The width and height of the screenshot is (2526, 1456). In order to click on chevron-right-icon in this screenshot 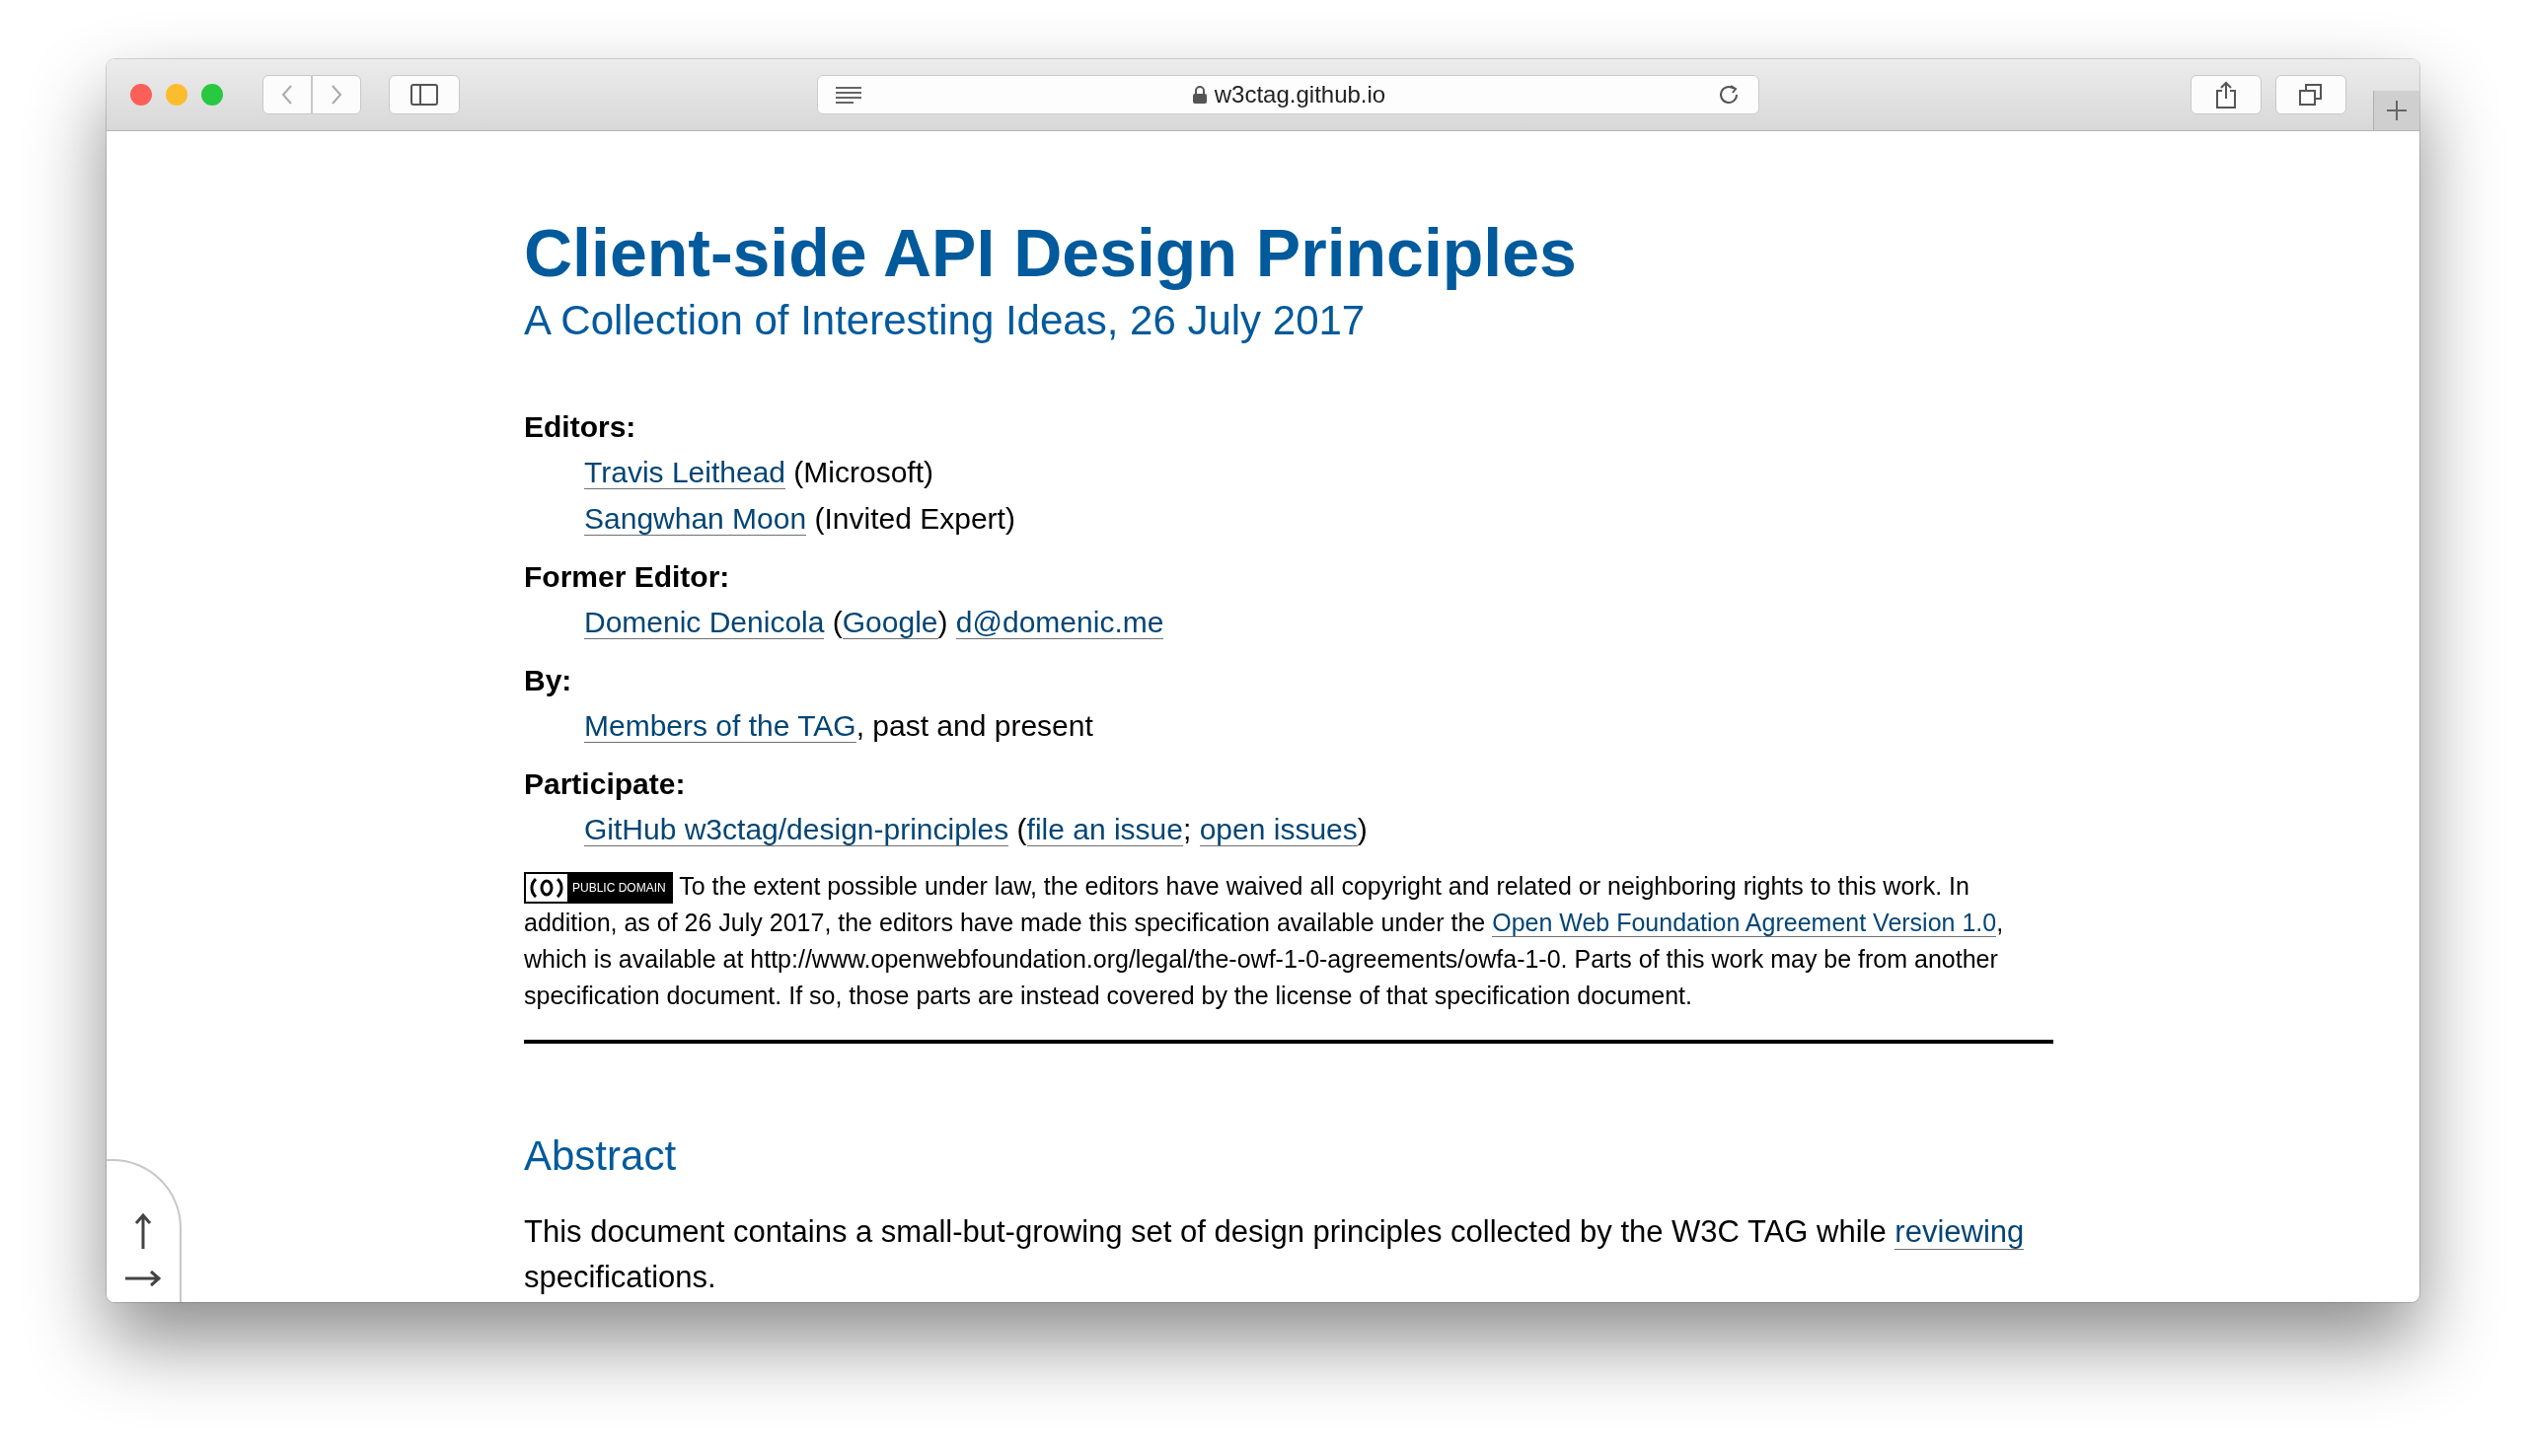, I will do `click(336, 95)`.